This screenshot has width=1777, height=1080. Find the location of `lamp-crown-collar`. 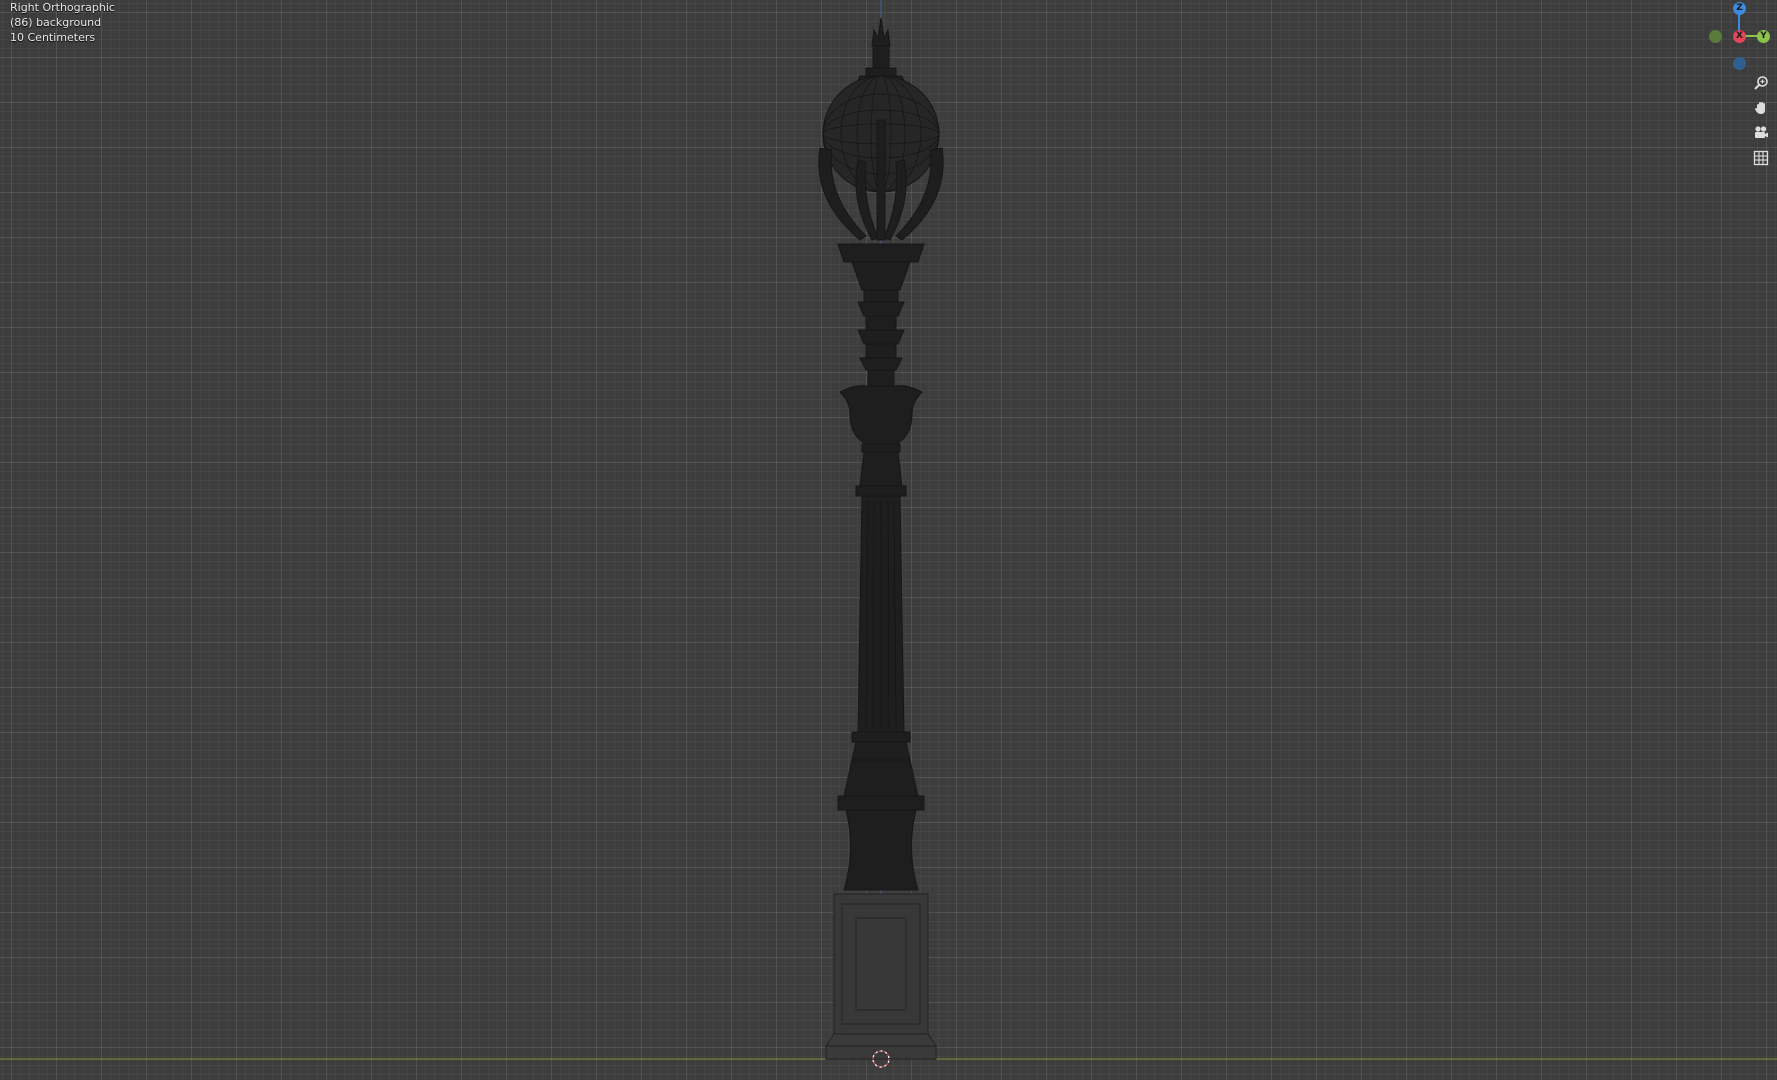

lamp-crown-collar is located at coordinates (881, 72).